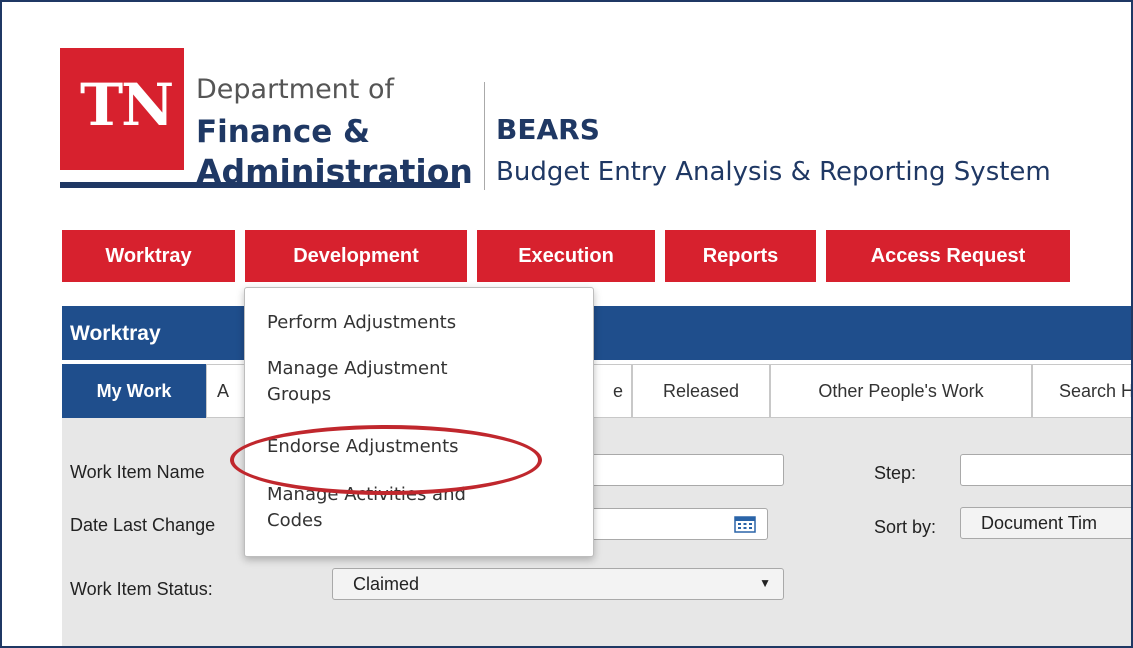  Describe the element at coordinates (134, 391) in the screenshot. I see `tab-my-work: My Work` at that location.